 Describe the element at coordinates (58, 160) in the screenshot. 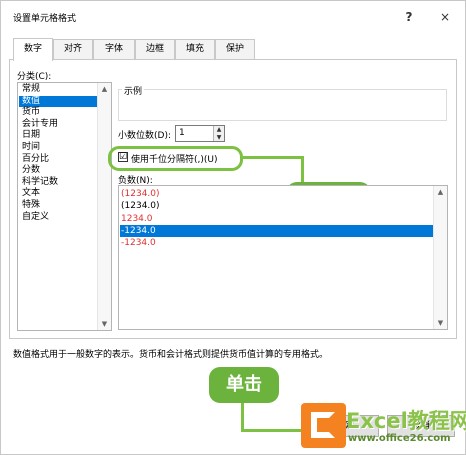

I see `category-item: 百分比` at that location.